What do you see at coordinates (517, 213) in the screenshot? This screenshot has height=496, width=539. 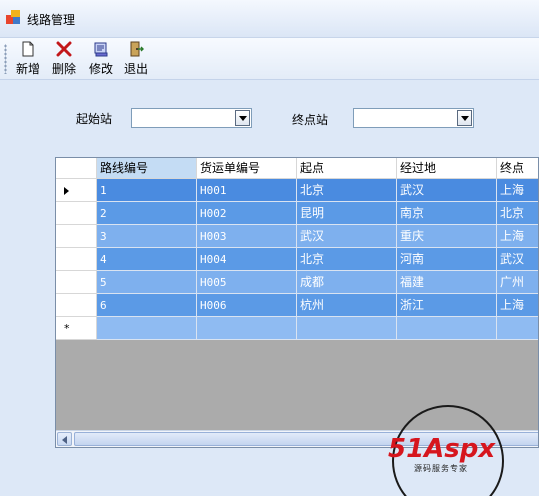 I see `cell-destination: 北京` at bounding box center [517, 213].